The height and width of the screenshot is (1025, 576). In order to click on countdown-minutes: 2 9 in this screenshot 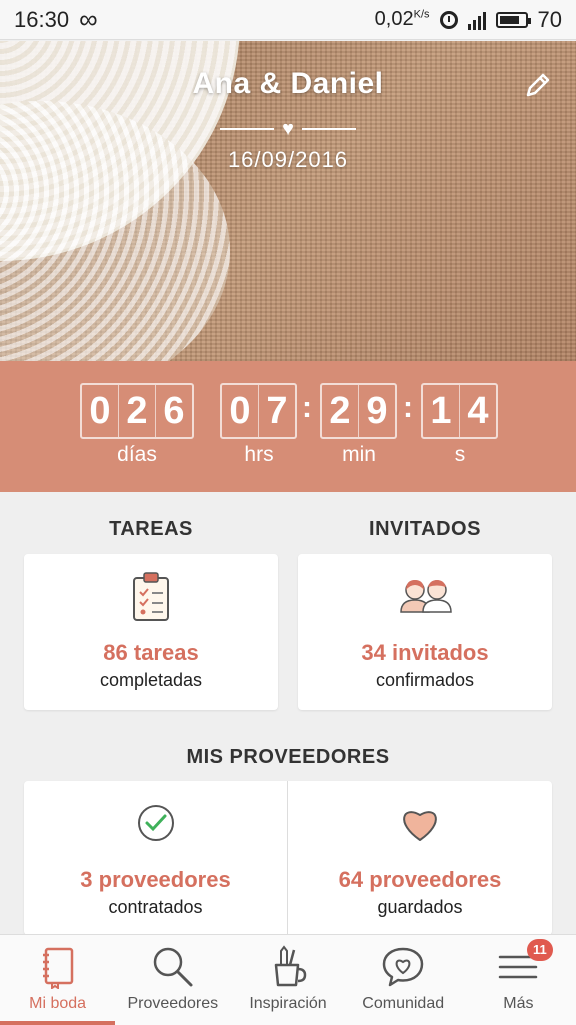, I will do `click(358, 411)`.